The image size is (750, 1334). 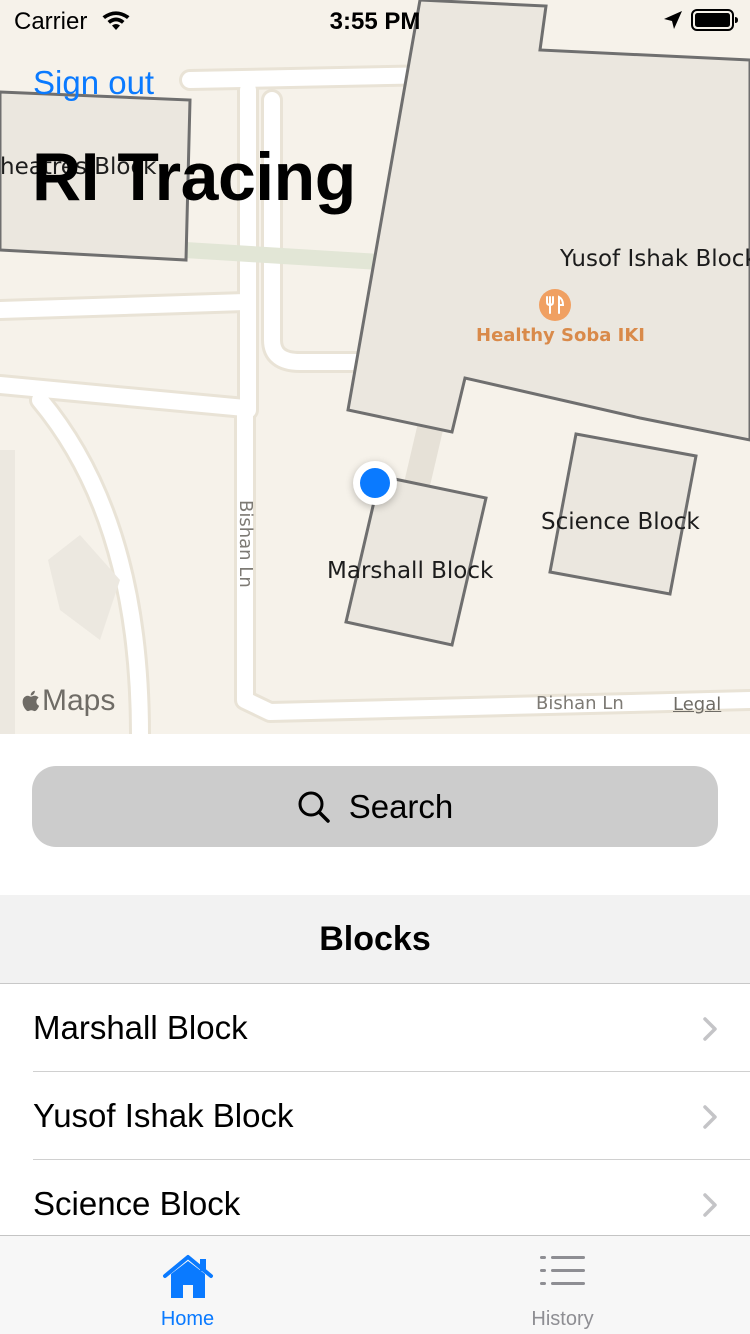 I want to click on status-bar: Carrier 3:55 PM, so click(x=375, y=20).